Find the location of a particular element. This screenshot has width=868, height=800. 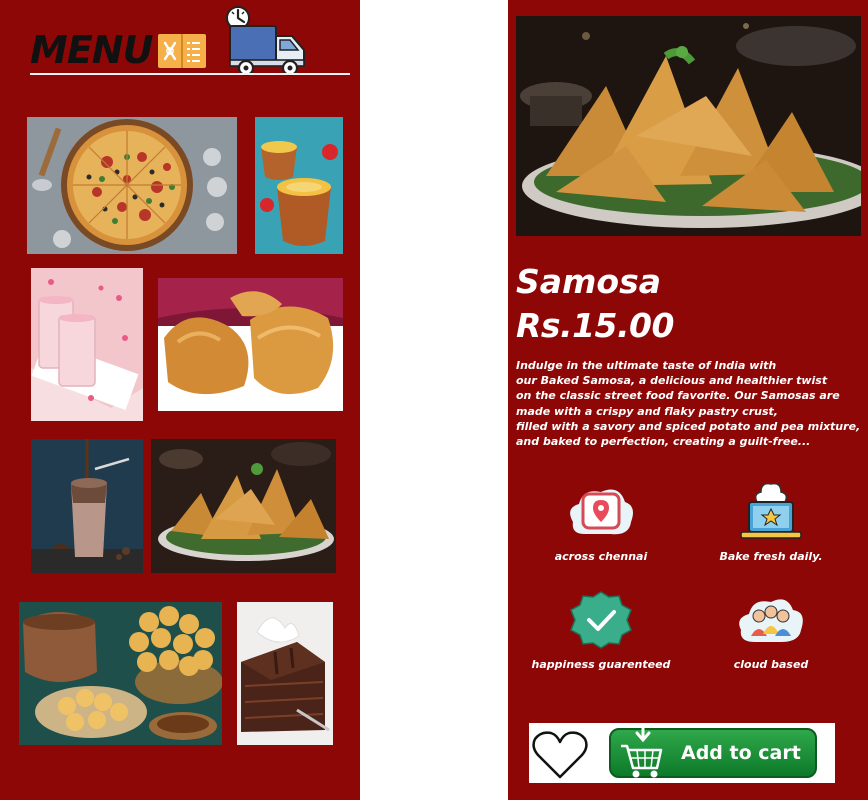

menu-book-icon is located at coordinates (182, 51).